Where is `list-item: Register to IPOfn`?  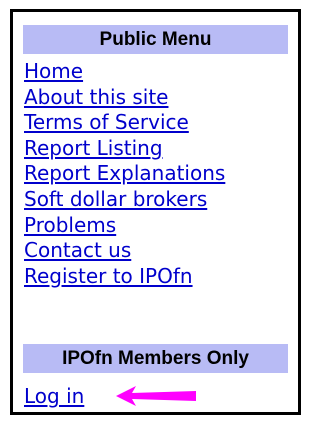 list-item: Register to IPOfn is located at coordinates (124, 277).